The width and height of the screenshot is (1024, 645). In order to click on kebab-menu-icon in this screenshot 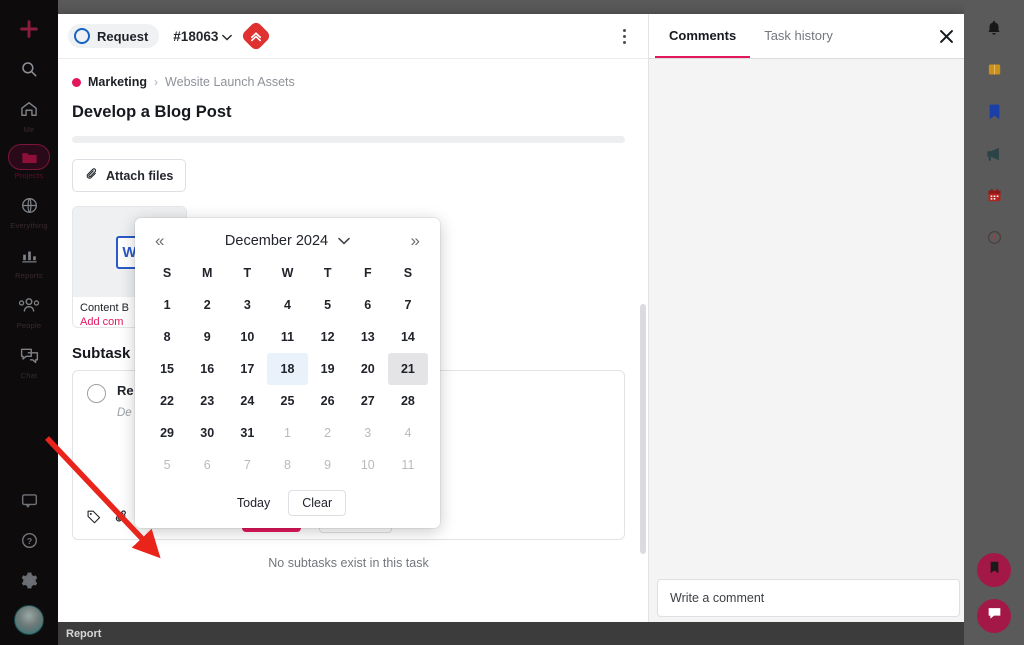, I will do `click(624, 36)`.